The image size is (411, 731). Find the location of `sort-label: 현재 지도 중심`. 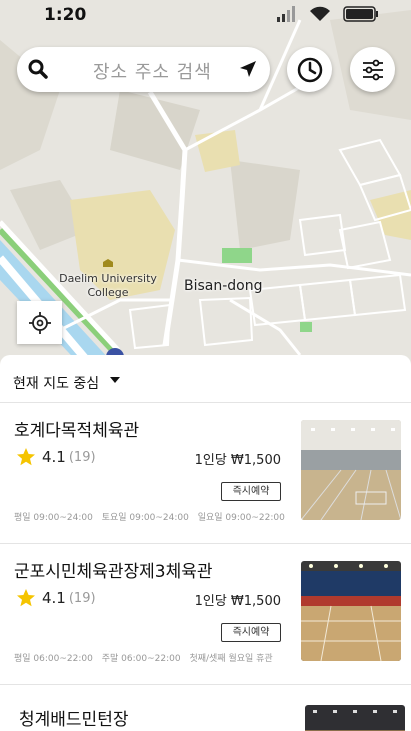

sort-label: 현재 지도 중심 is located at coordinates (56, 383).